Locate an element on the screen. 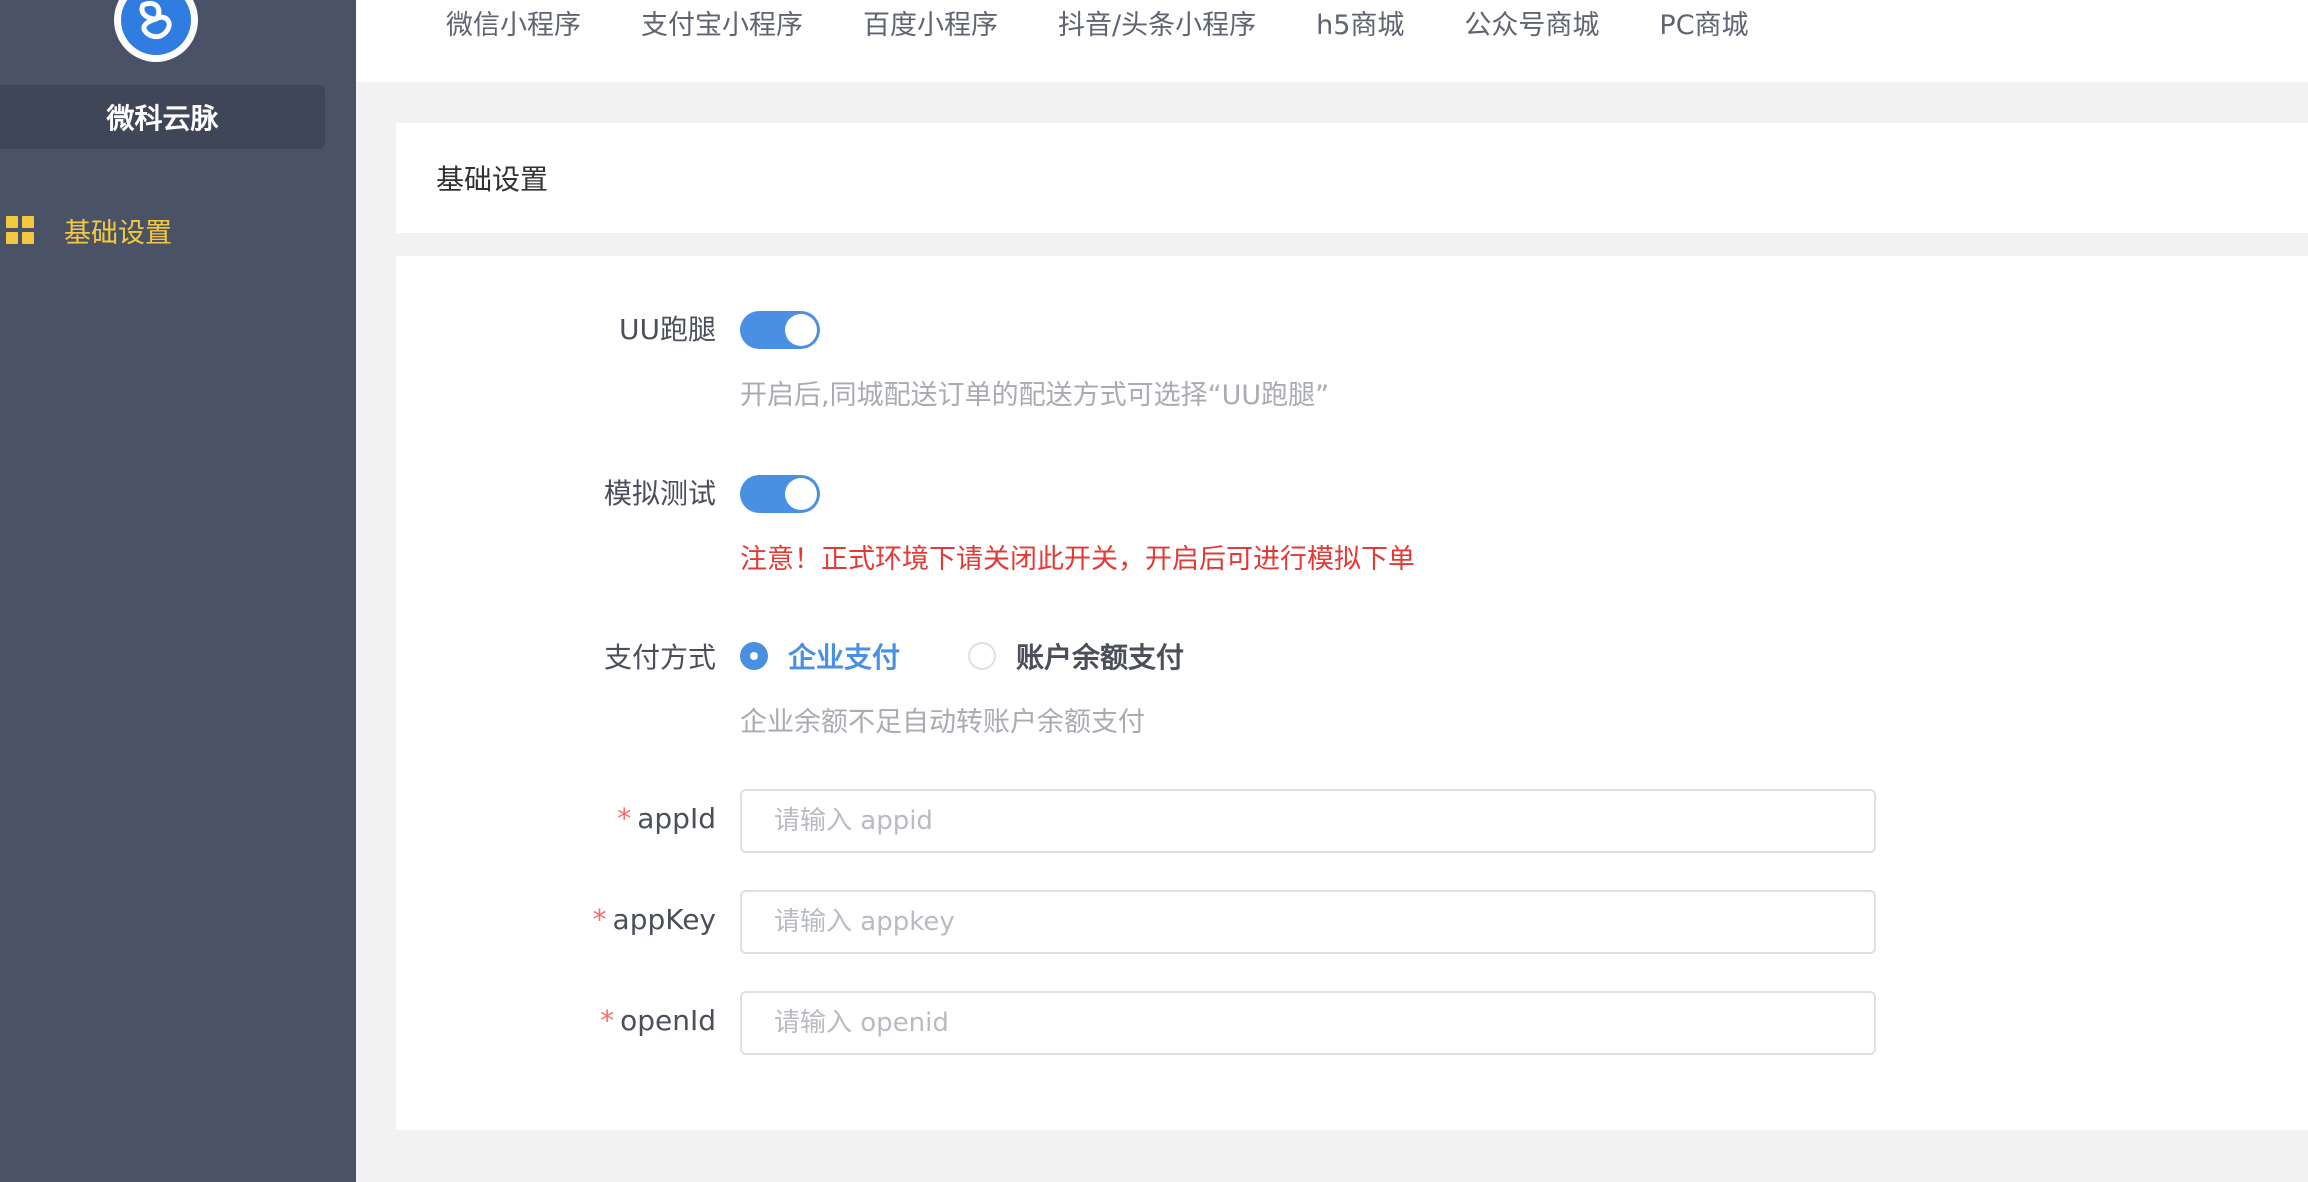 This screenshot has width=2308, height=1182. tab-baidu-miniprogram: 百度小程序 is located at coordinates (930, 22).